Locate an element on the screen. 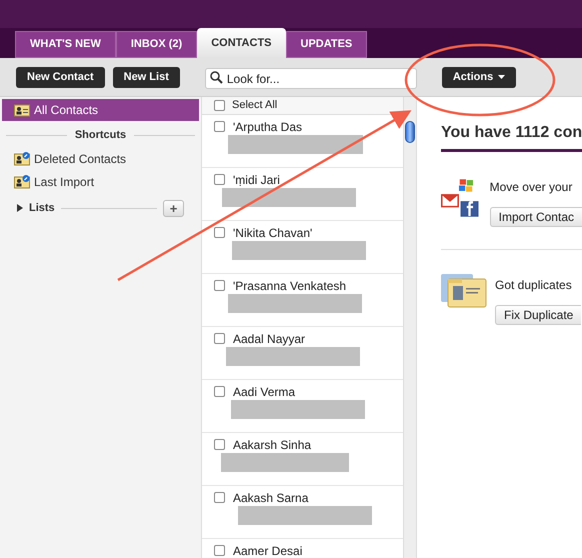 This screenshot has width=582, height=558. add-list-button: + is located at coordinates (173, 208).